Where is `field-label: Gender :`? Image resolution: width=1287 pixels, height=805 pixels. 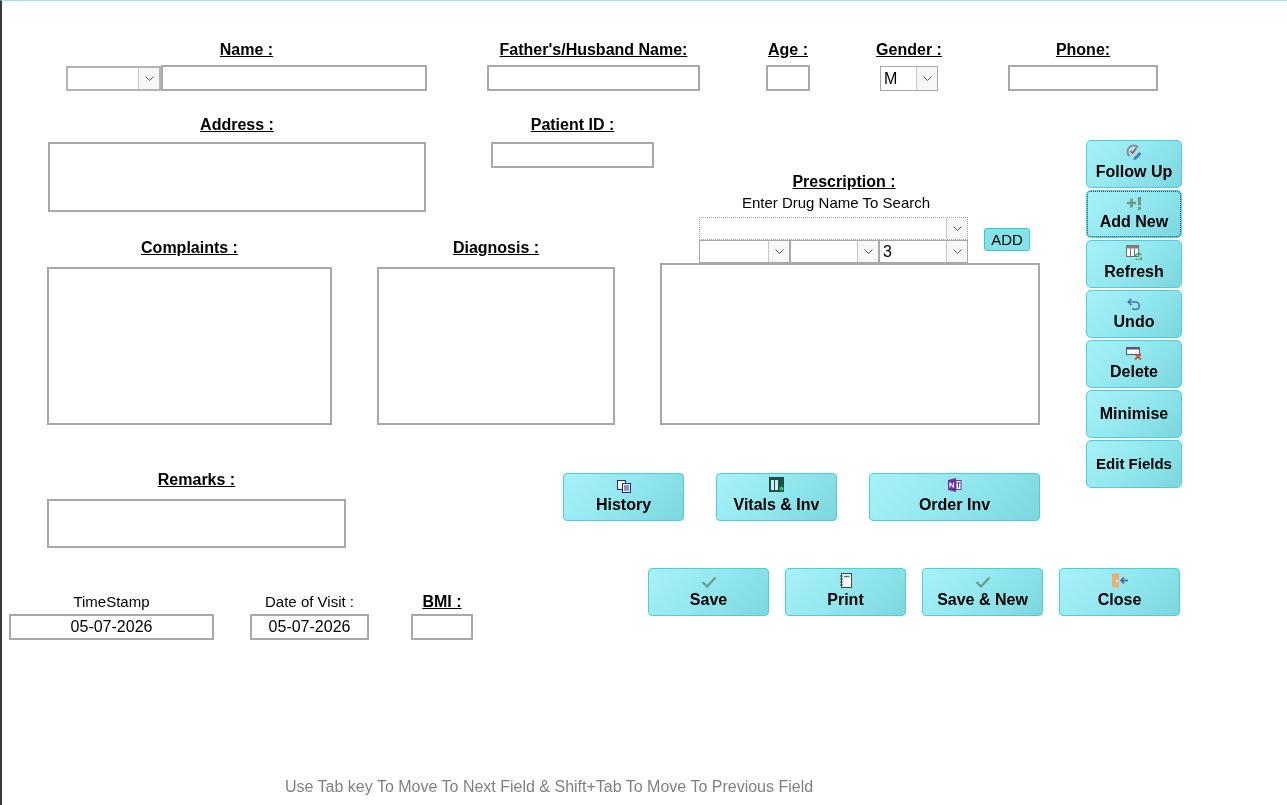
field-label: Gender : is located at coordinates (909, 50).